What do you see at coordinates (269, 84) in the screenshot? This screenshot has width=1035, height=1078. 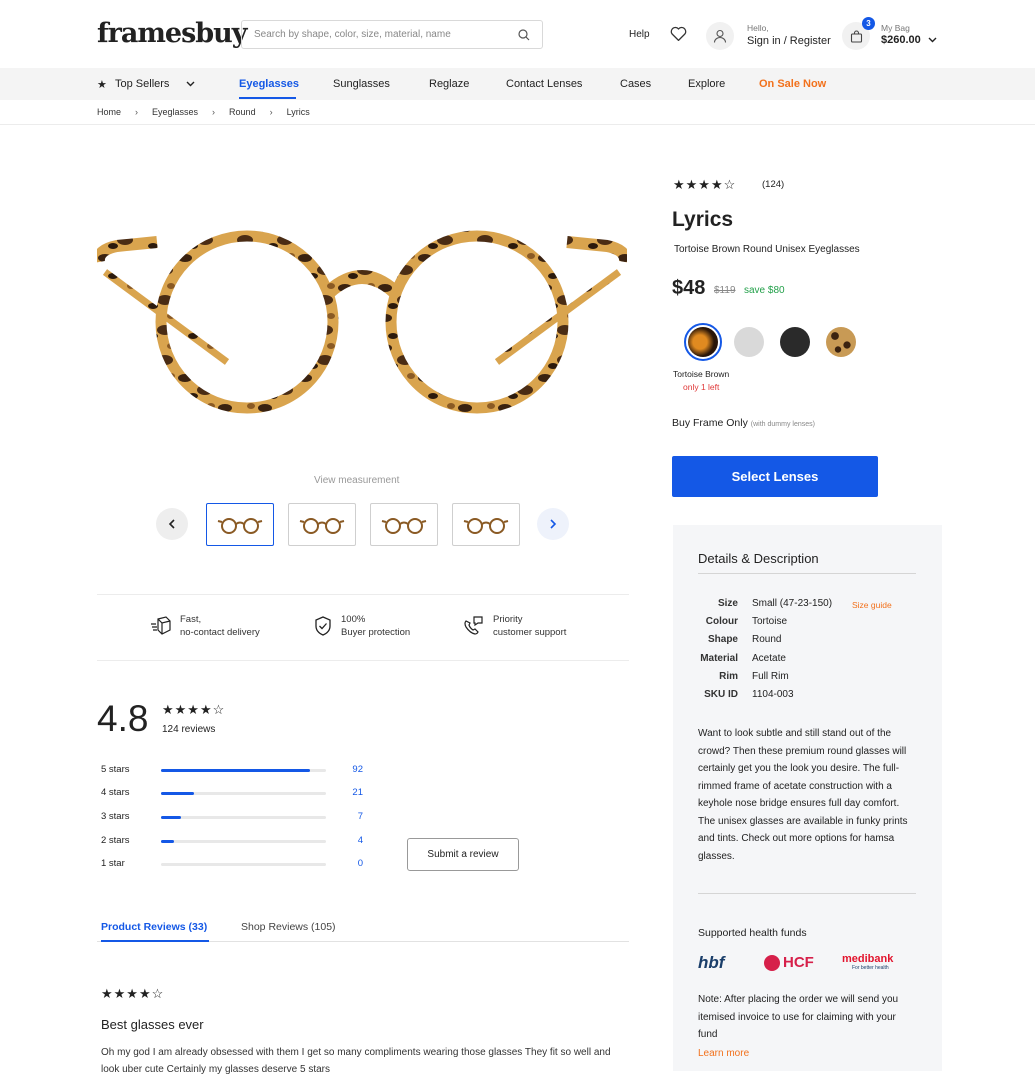 I see `nav-eyeglasses: Eyeglasses` at bounding box center [269, 84].